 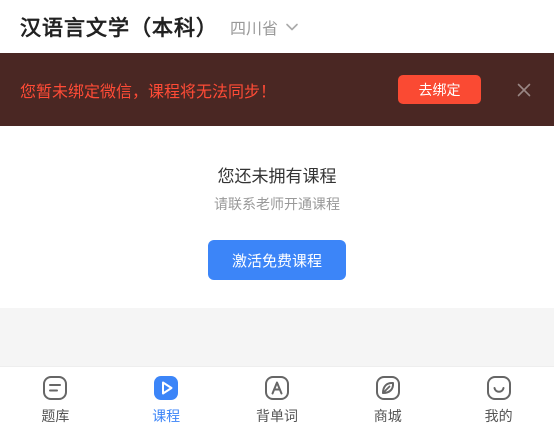 What do you see at coordinates (166, 417) in the screenshot?
I see `tab-label: 课程` at bounding box center [166, 417].